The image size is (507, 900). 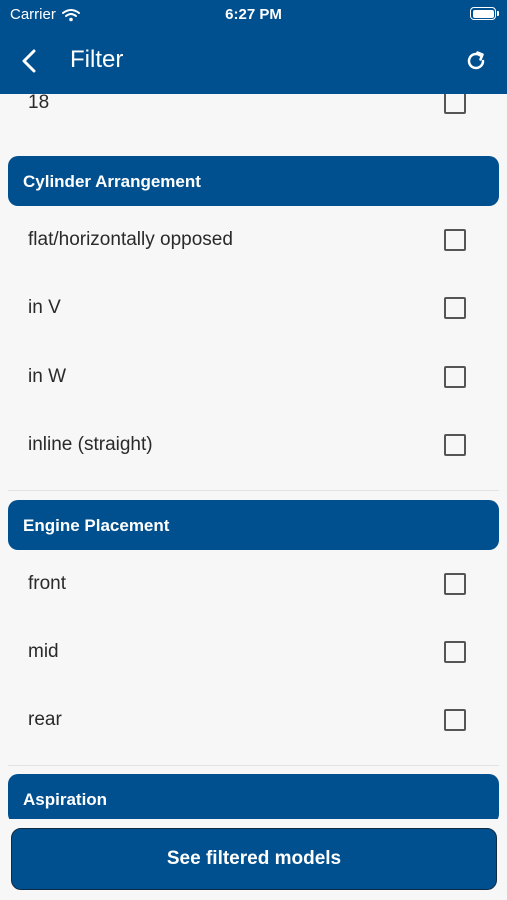 I want to click on option-label: in V, so click(x=44, y=307).